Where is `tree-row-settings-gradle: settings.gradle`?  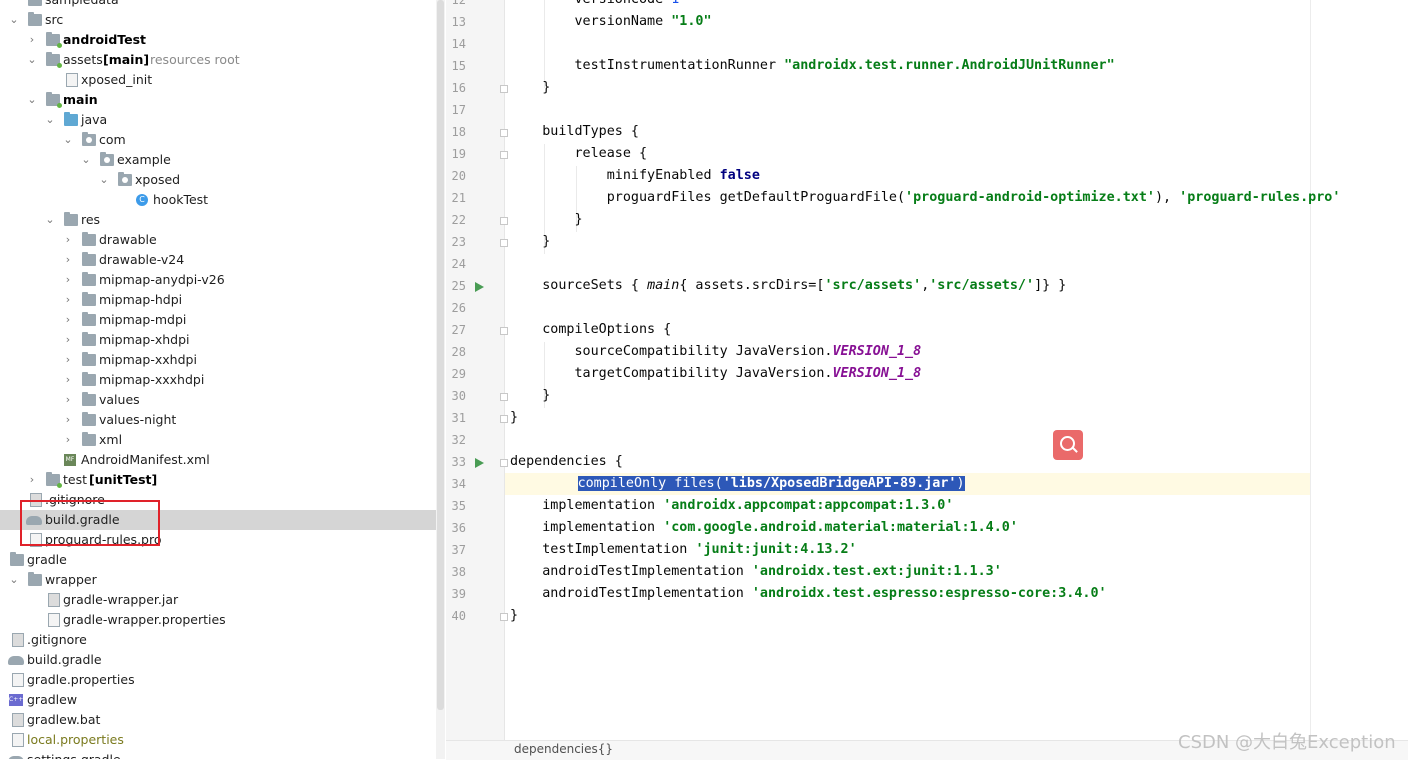
tree-row-settings-gradle: settings.gradle is located at coordinates (218, 754).